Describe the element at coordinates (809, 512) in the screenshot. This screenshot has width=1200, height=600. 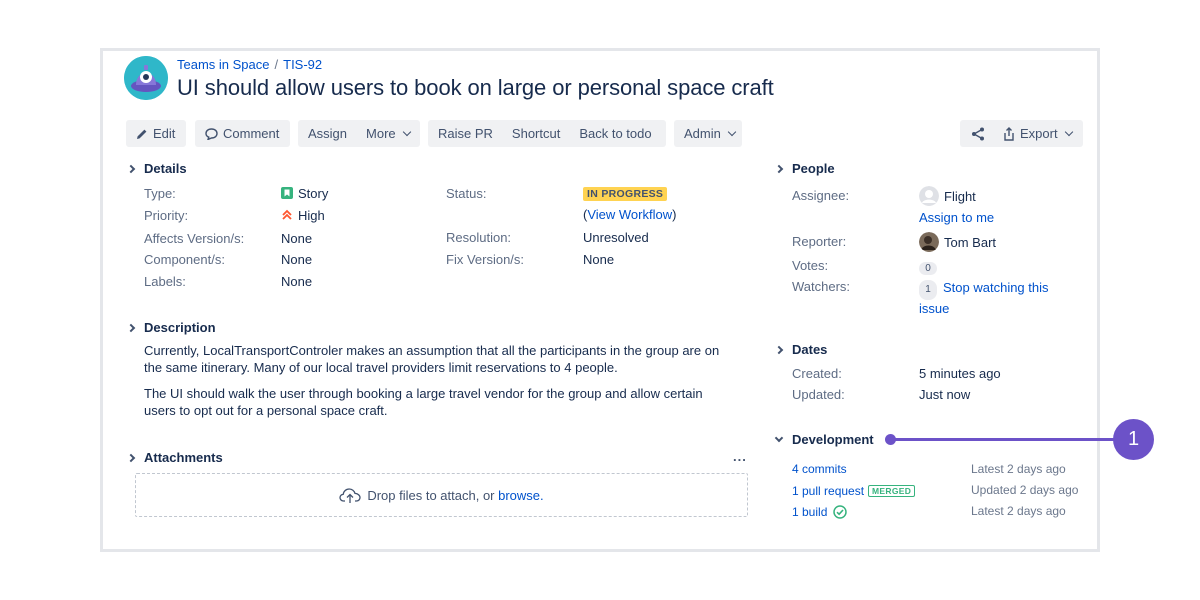
I see `build-link: 1 build` at that location.